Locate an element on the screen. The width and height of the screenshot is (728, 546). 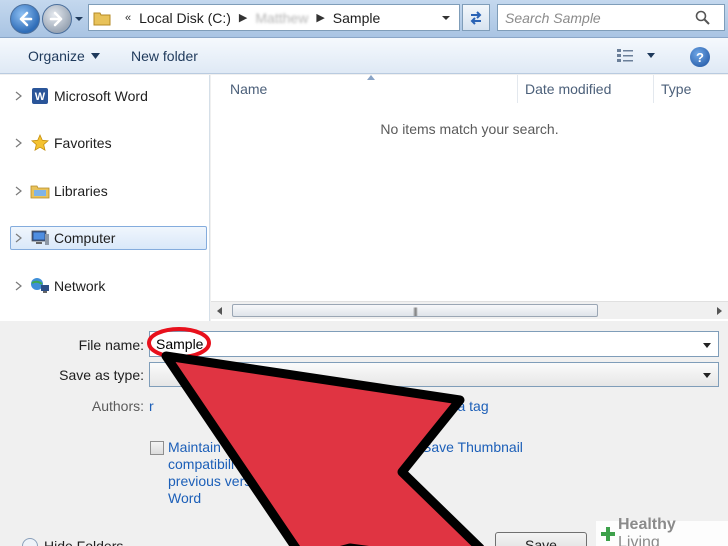
refresh-button is located at coordinates (476, 17).